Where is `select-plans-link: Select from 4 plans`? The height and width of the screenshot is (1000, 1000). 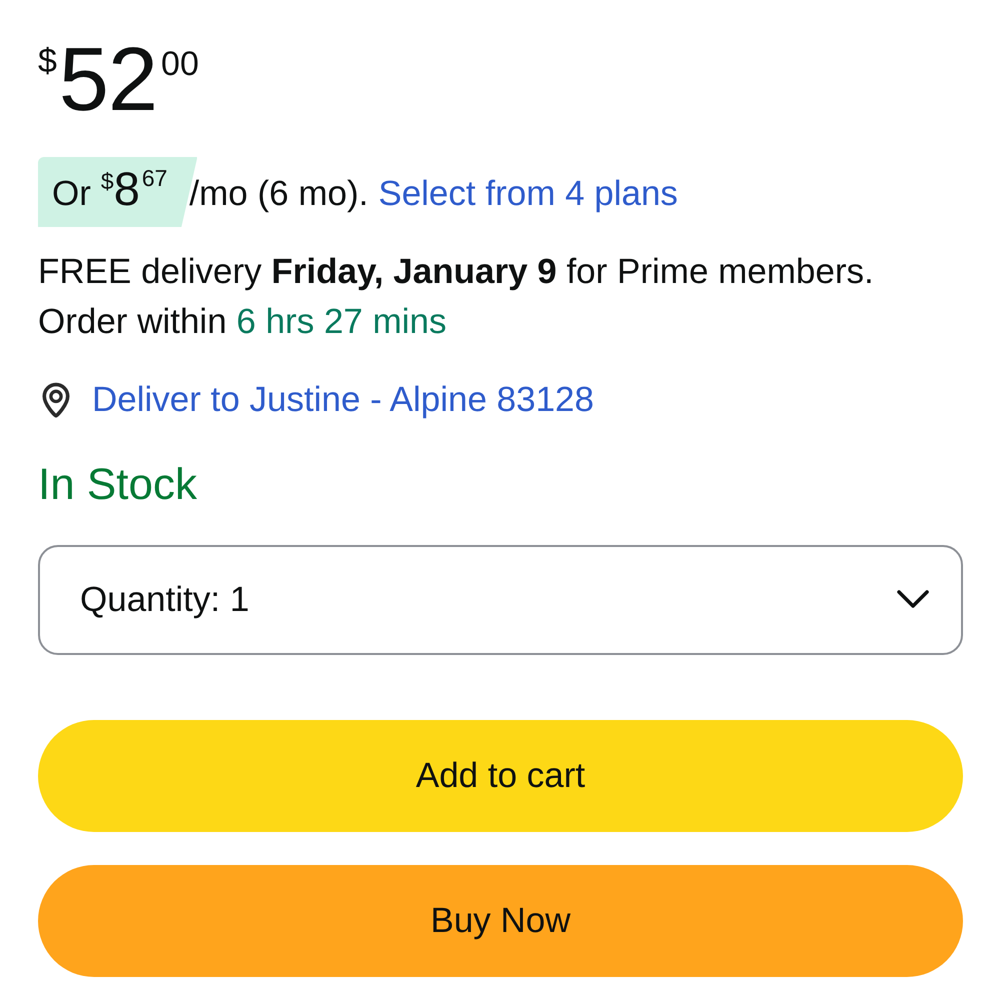 select-plans-link: Select from 4 plans is located at coordinates (528, 193).